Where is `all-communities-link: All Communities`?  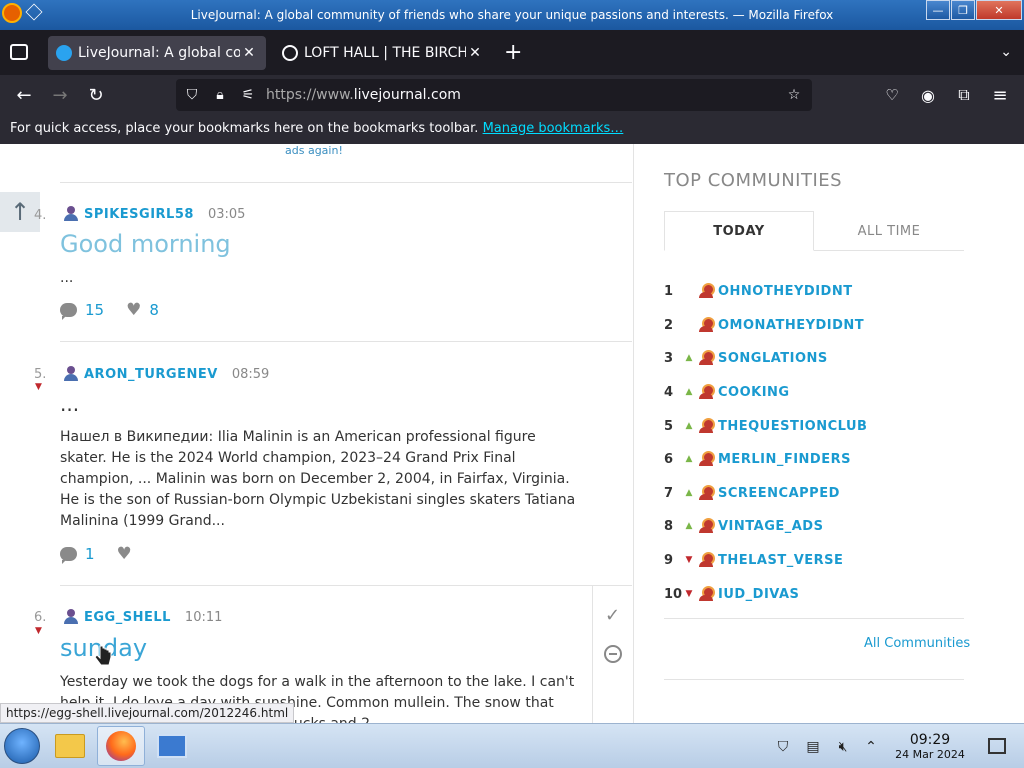
all-communities-link: All Communities is located at coordinates (917, 643).